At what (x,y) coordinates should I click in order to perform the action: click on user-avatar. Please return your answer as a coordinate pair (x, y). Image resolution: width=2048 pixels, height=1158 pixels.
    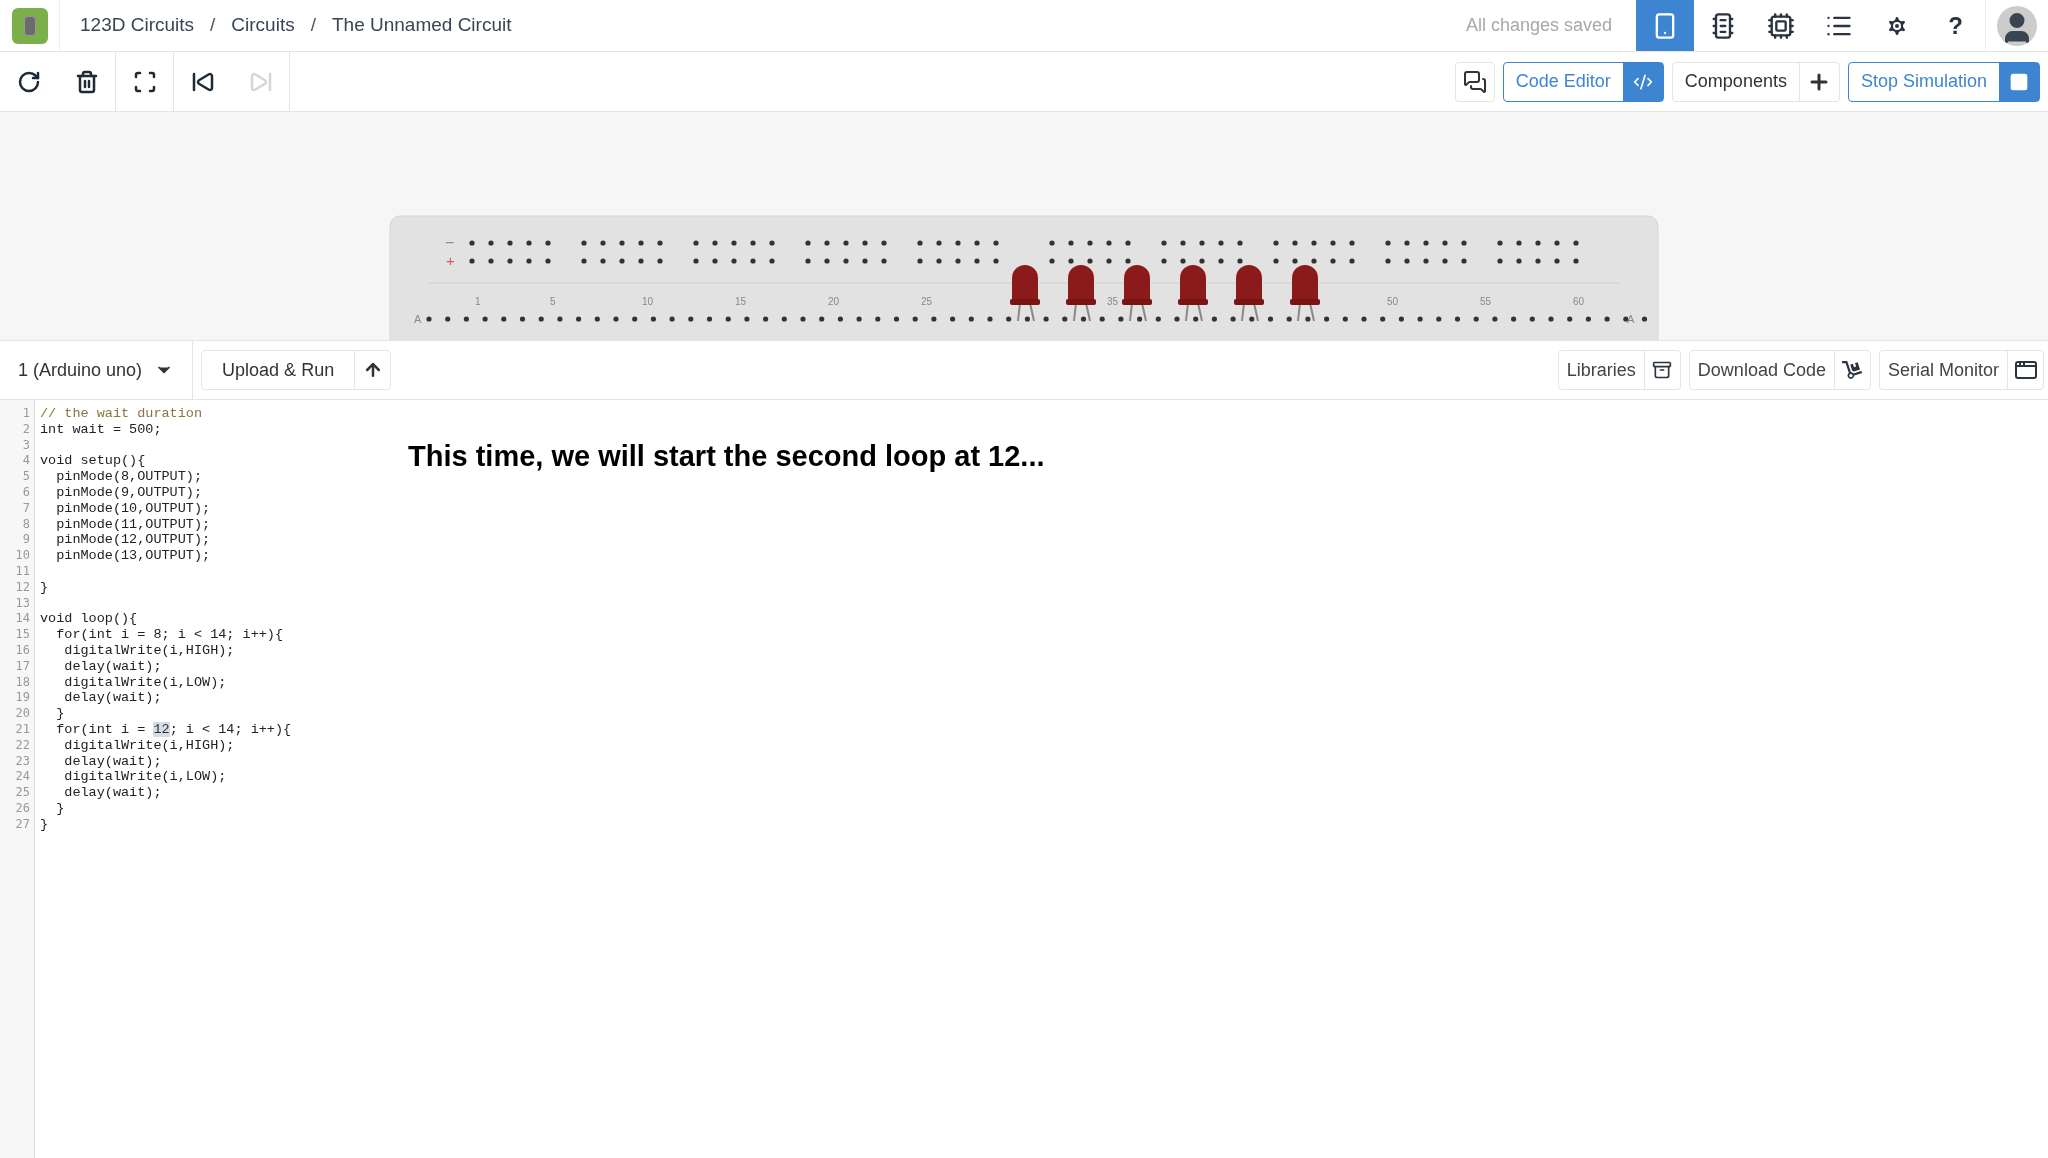
    Looking at the image, I should click on (2017, 25).